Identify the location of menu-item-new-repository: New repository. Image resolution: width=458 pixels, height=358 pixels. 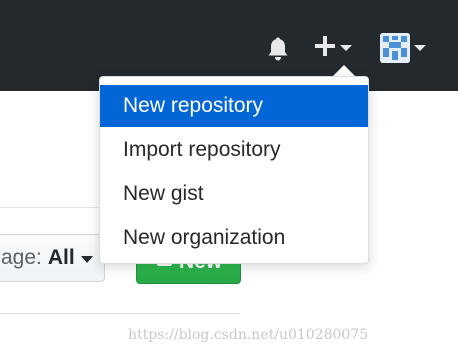
(234, 106).